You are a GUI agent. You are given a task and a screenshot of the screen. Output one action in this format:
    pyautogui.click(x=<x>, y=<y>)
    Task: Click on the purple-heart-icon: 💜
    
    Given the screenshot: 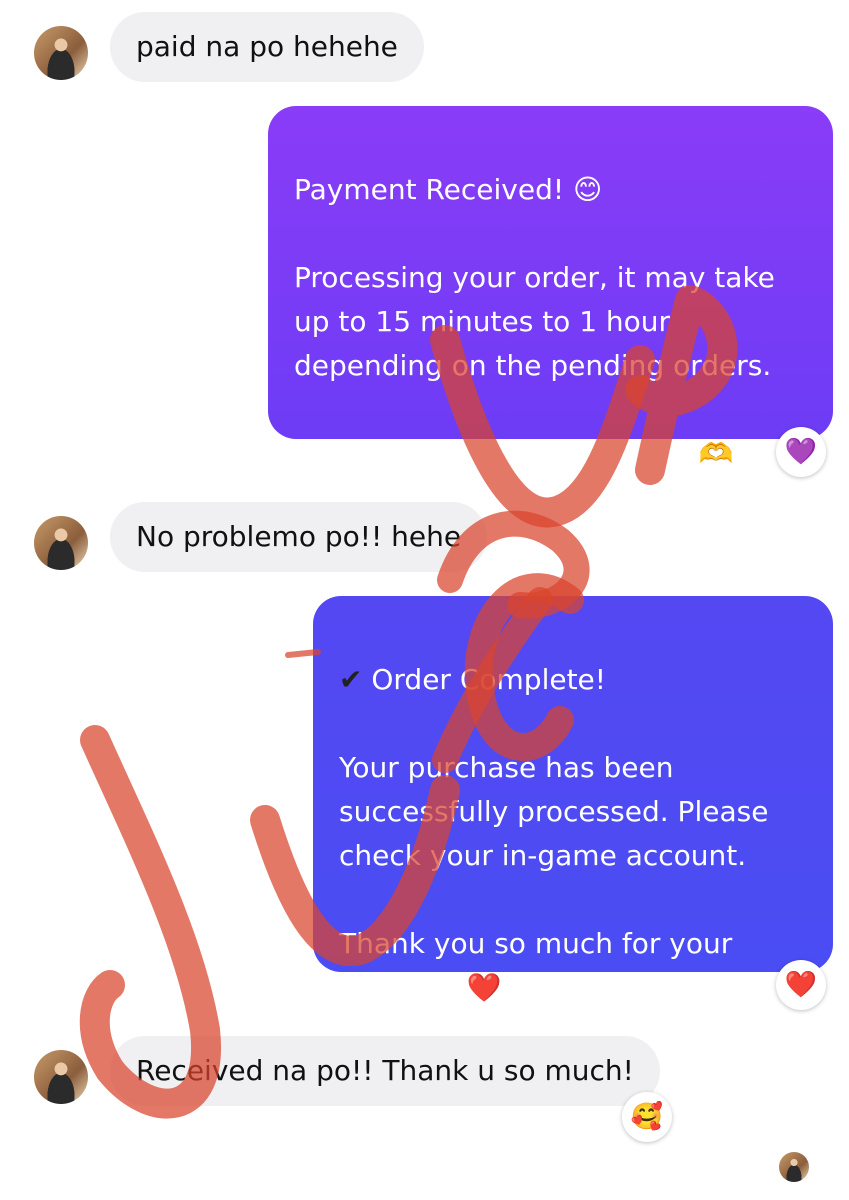 What is the action you would take?
    pyautogui.click(x=801, y=452)
    